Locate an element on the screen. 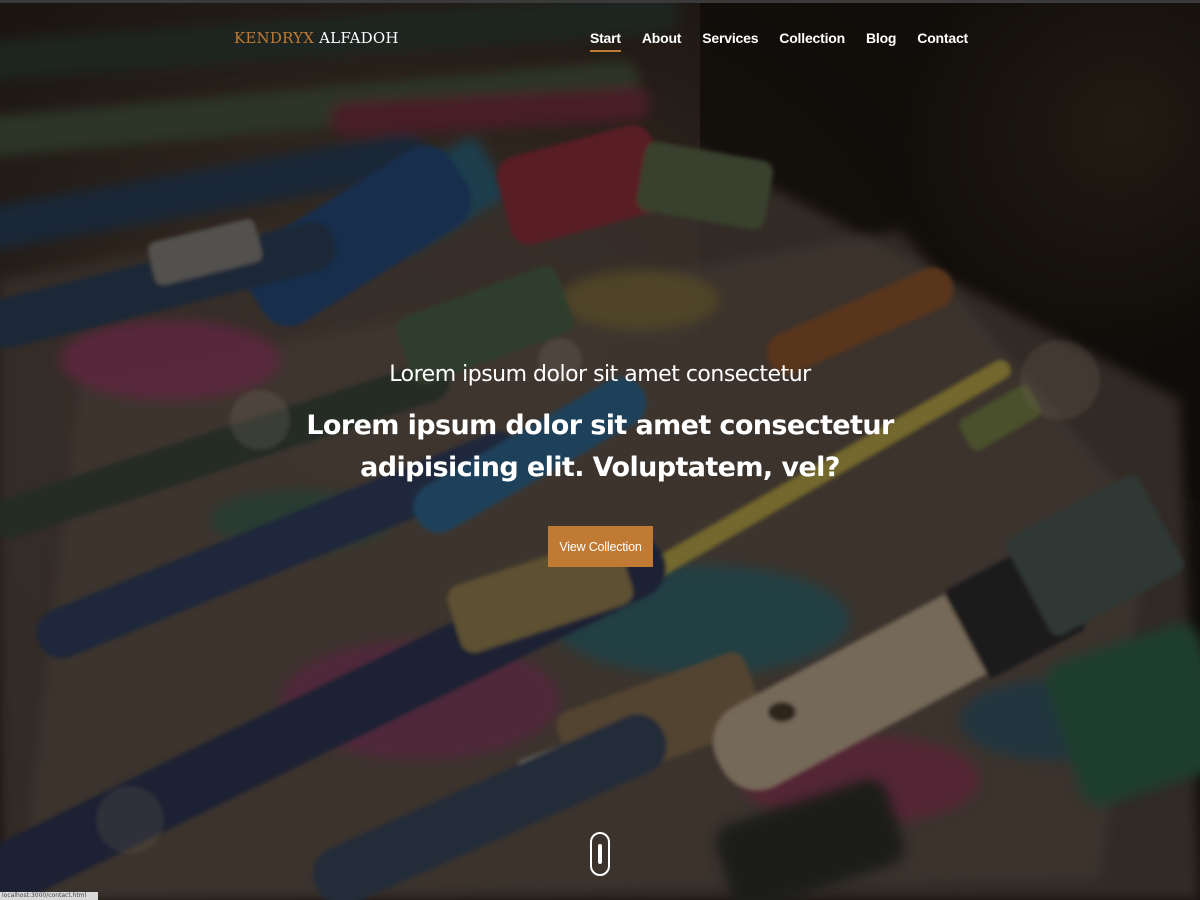  mouse-scroll-icon is located at coordinates (600, 854).